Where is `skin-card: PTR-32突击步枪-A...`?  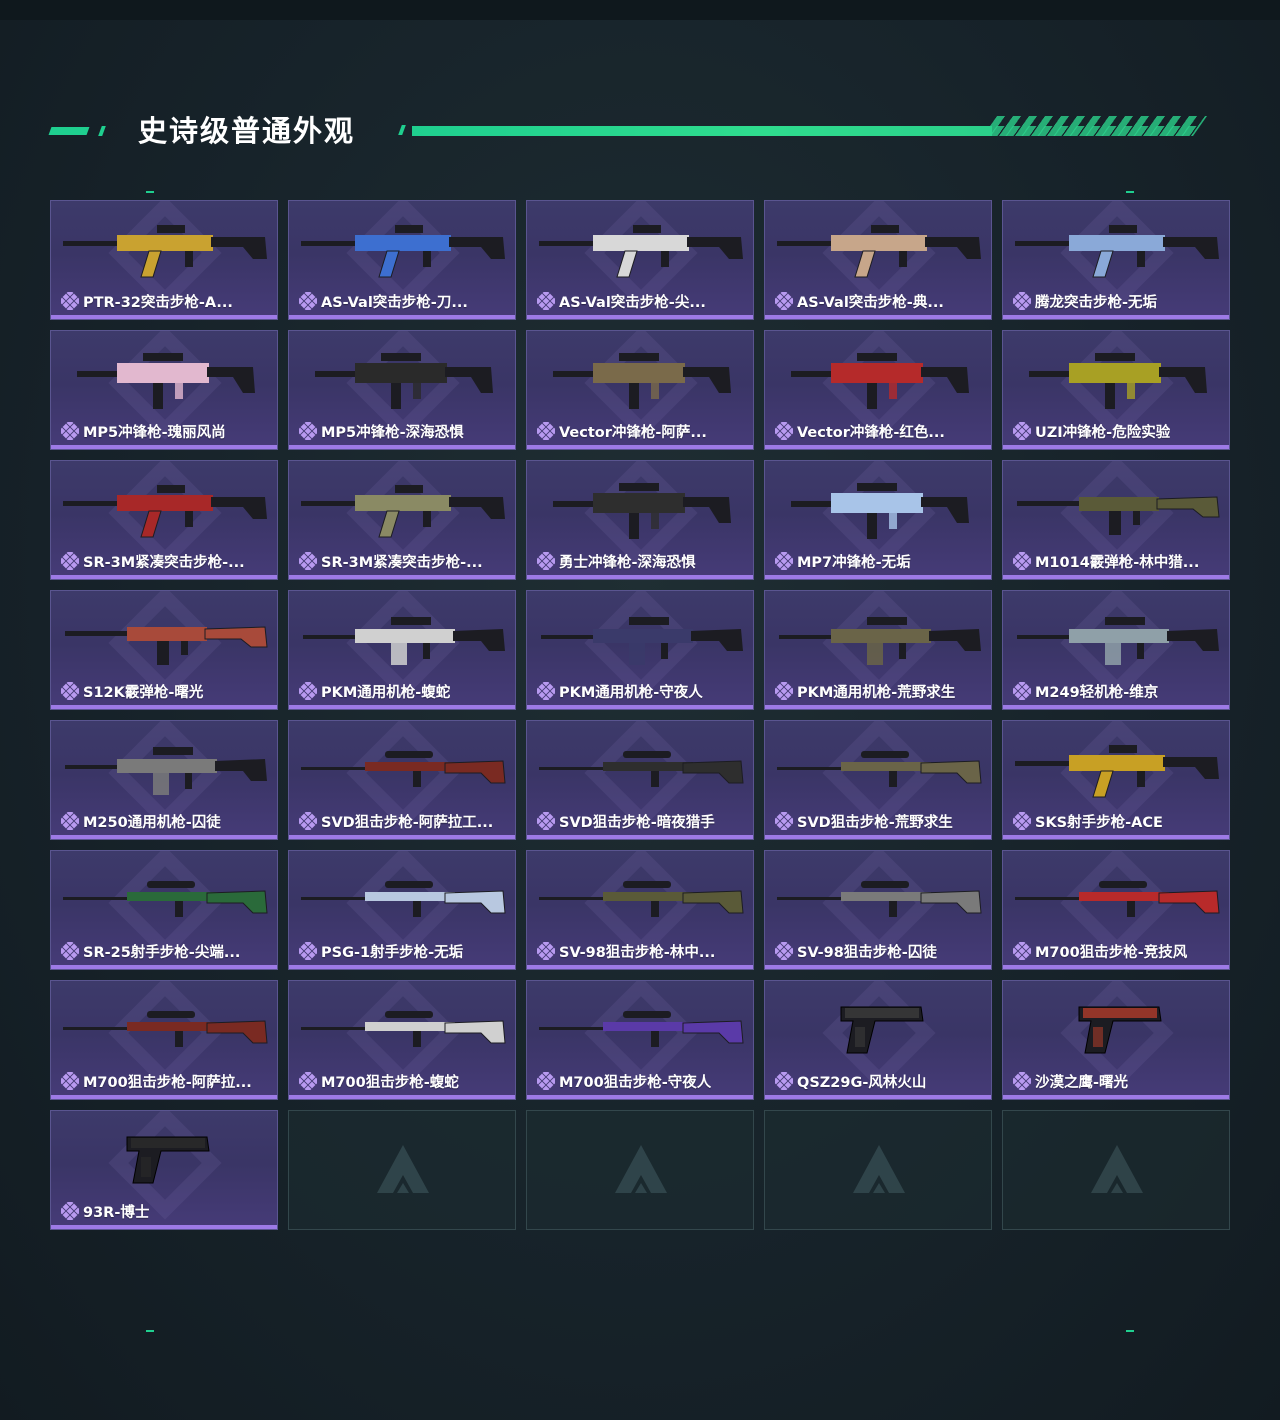 skin-card: PTR-32突击步枪-A... is located at coordinates (164, 260).